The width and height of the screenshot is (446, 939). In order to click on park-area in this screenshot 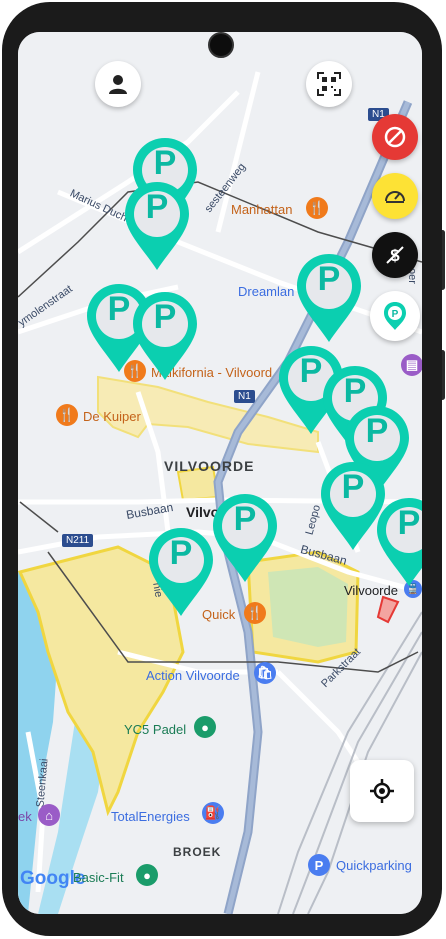, I will do `click(308, 607)`.